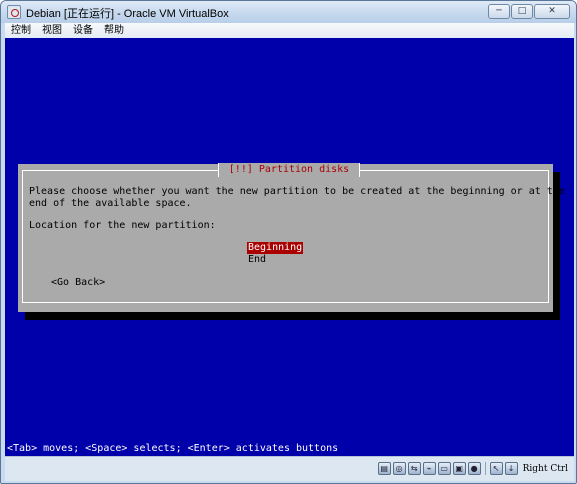 Image resolution: width=577 pixels, height=484 pixels. Describe the element at coordinates (289, 468) in the screenshot. I see `vm-status-bar: ▤ ◎ ⇆ ⌁ ▭ ▣ ● ↖ ↓ Right Ctrl` at that location.